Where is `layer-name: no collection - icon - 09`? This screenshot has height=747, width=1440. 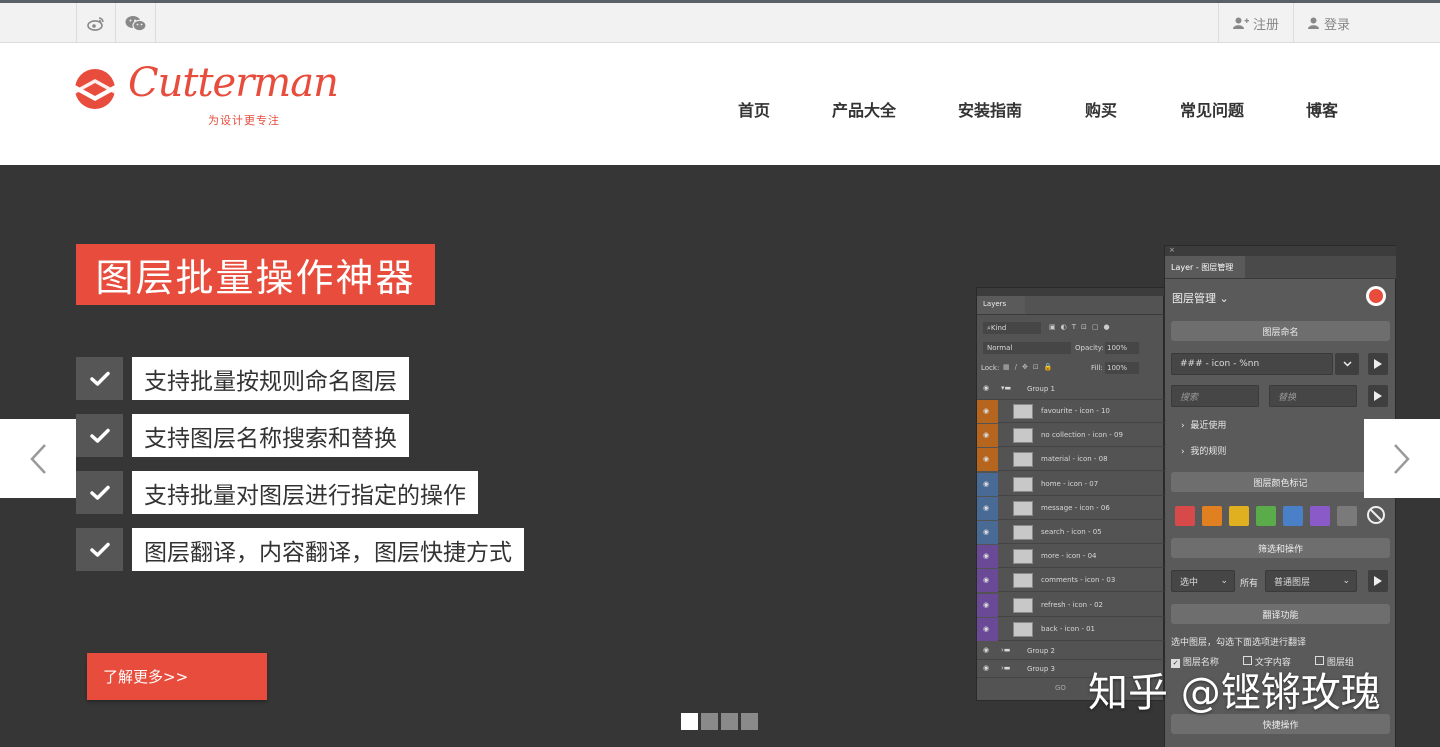 layer-name: no collection - icon - 09 is located at coordinates (1082, 435).